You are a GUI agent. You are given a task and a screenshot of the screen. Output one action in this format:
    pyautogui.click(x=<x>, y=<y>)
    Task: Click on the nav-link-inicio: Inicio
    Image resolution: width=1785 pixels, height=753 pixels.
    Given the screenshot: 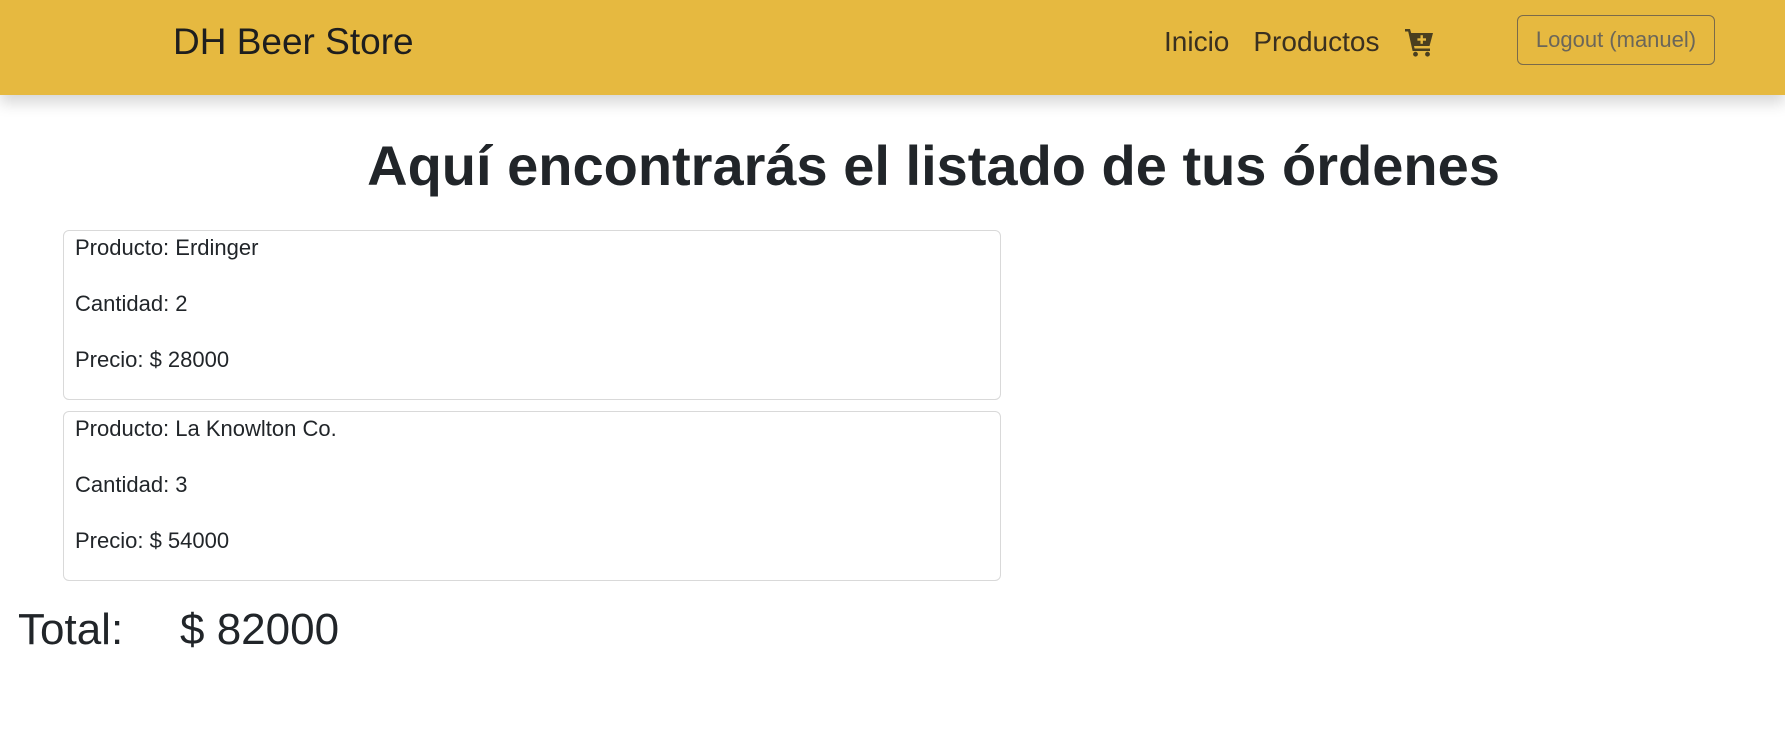 What is the action you would take?
    pyautogui.click(x=1196, y=42)
    